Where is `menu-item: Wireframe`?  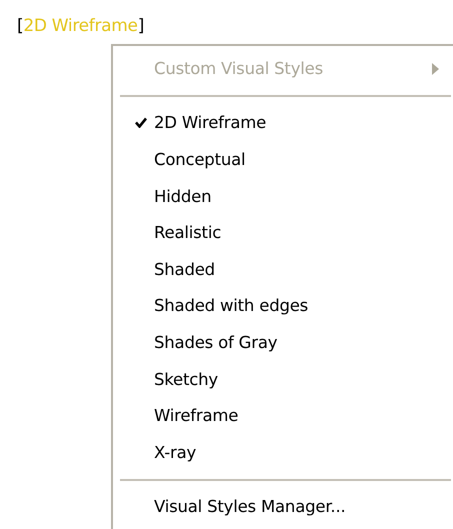 menu-item: Wireframe is located at coordinates (283, 415).